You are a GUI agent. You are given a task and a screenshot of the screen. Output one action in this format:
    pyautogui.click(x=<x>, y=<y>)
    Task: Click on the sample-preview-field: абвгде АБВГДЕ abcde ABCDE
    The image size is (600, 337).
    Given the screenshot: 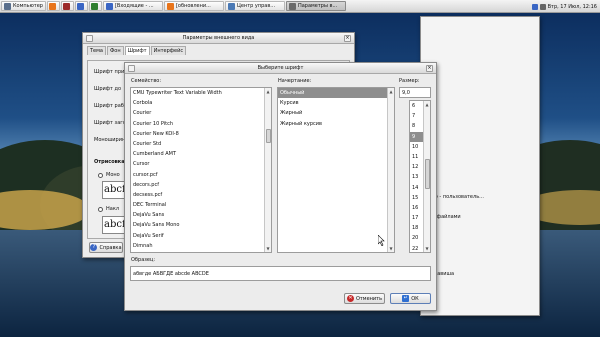 What is the action you would take?
    pyautogui.click(x=280, y=273)
    